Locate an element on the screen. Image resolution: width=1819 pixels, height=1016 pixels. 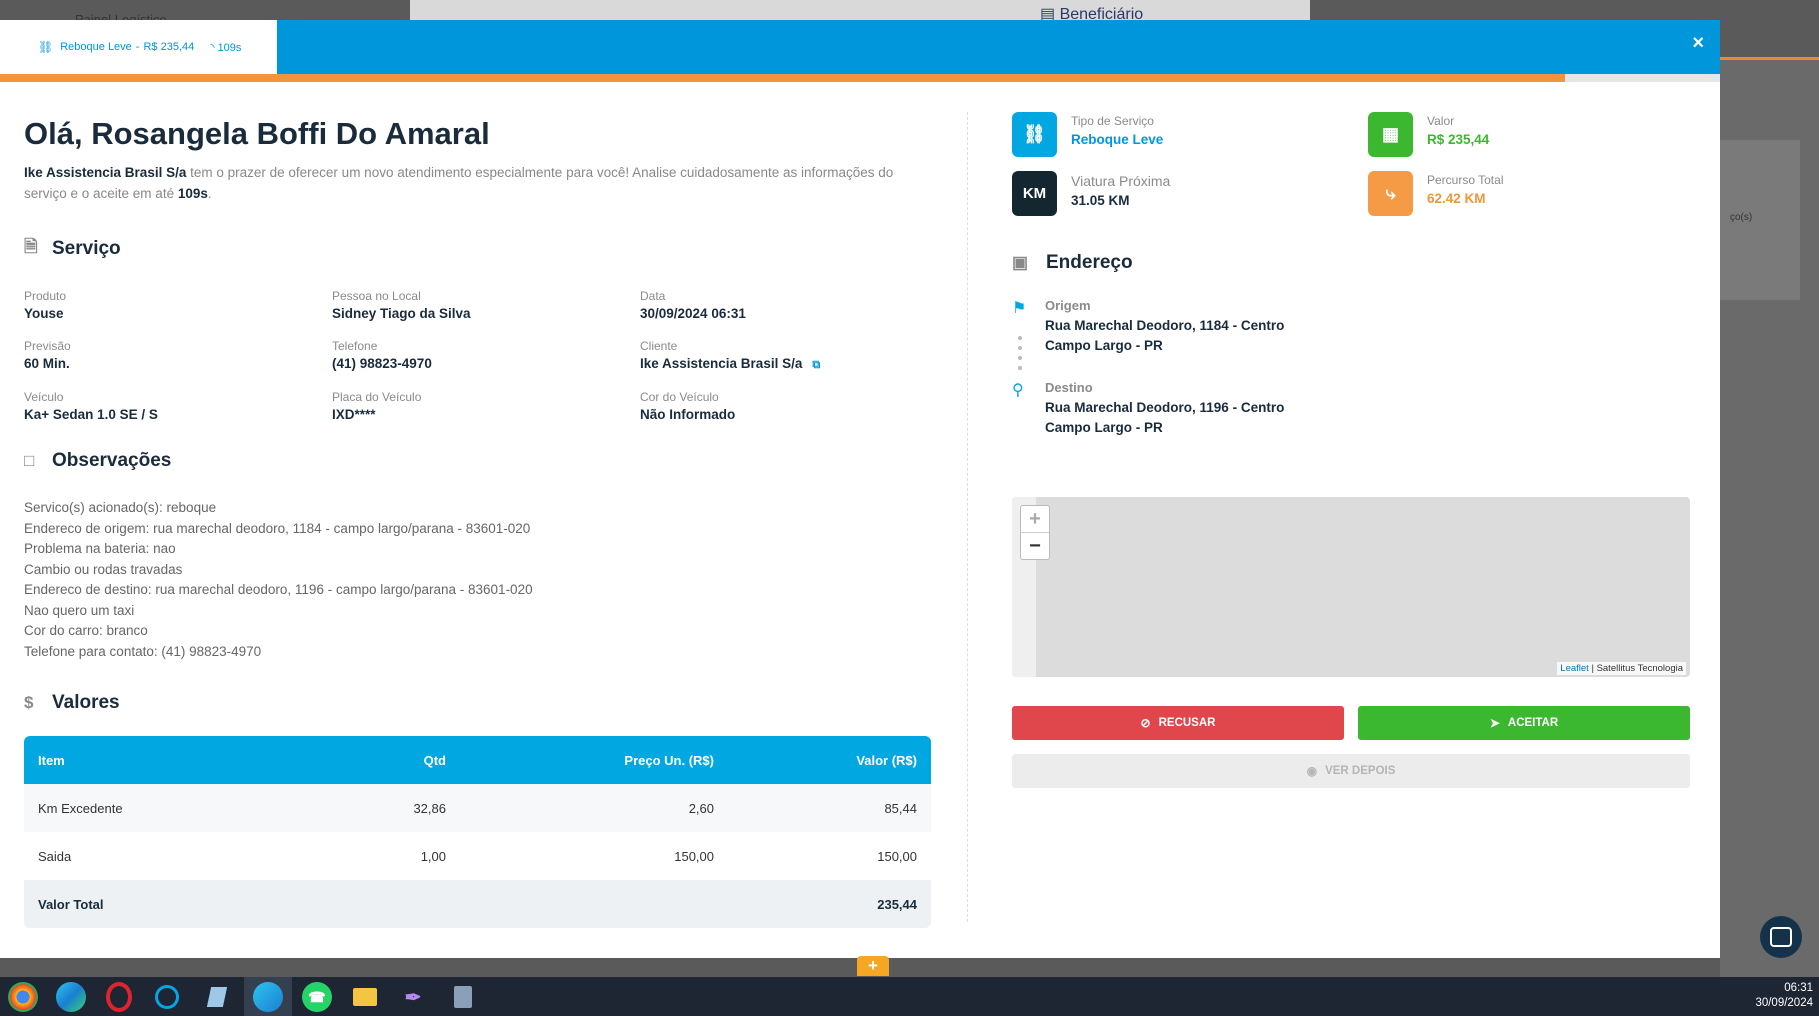
zoom-in-button: + is located at coordinates (1035, 519).